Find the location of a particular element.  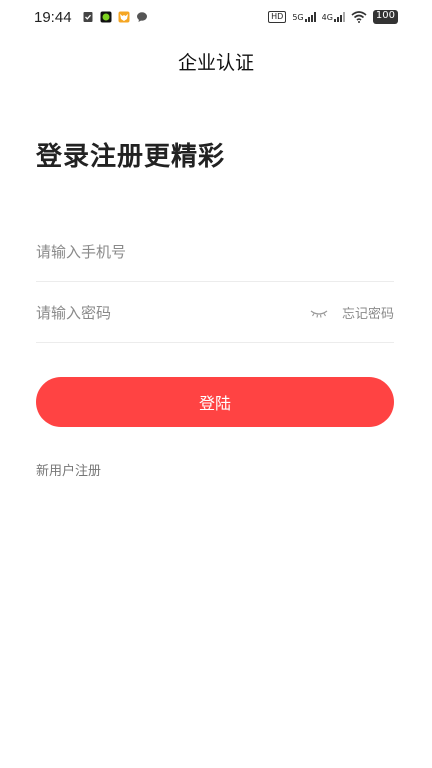

status-time: 19:44 is located at coordinates (53, 17).